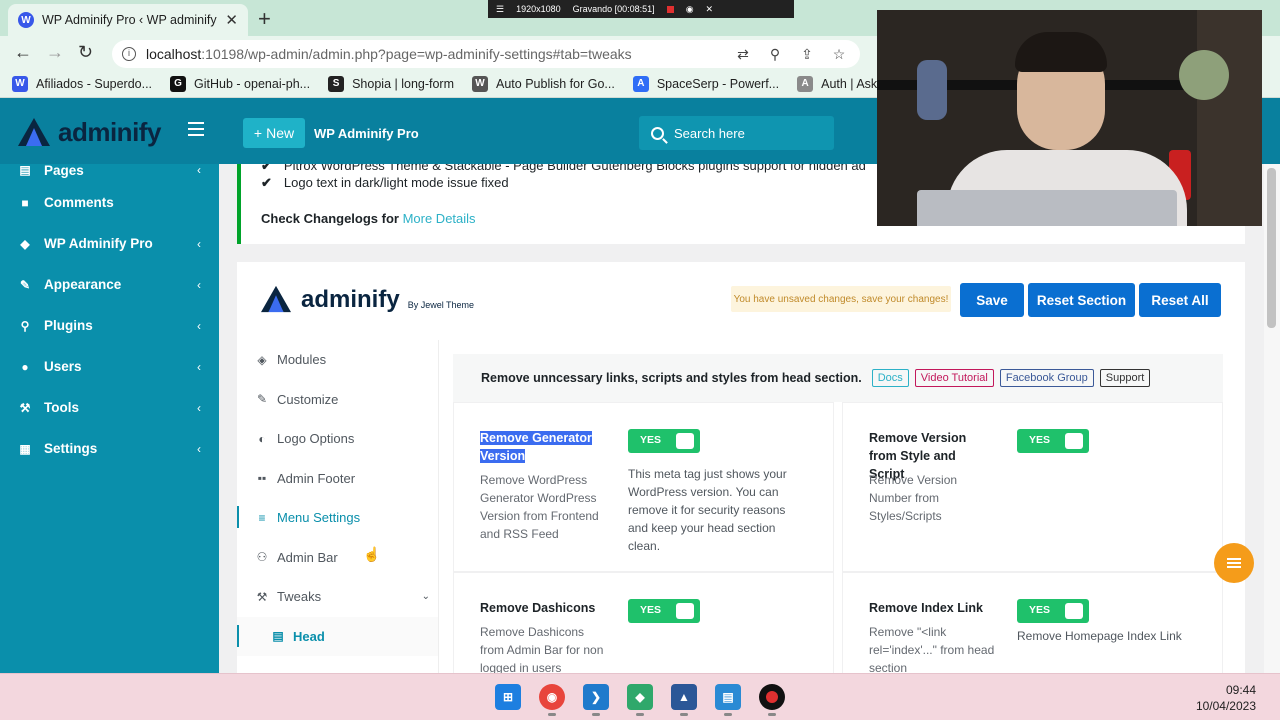 The height and width of the screenshot is (720, 1280). Describe the element at coordinates (1061, 52) in the screenshot. I see `person-hair-shape` at that location.